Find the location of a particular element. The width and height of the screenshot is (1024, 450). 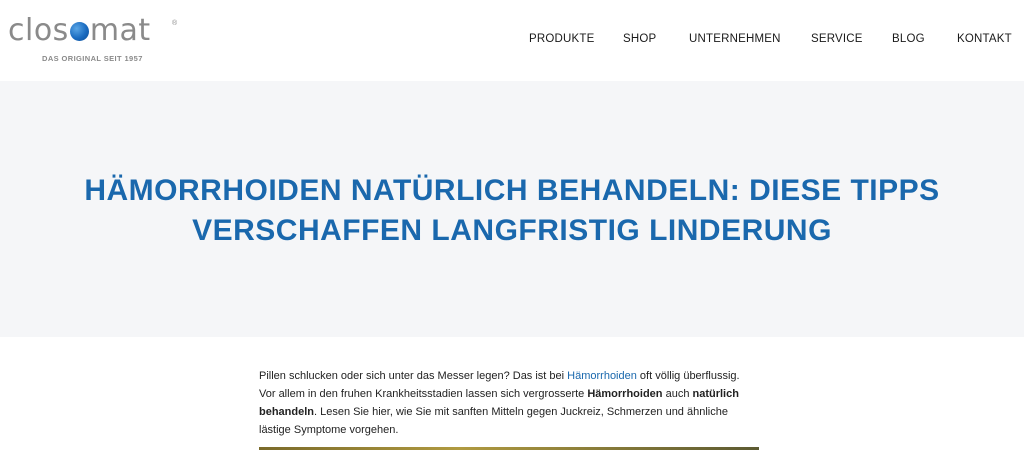

nav-item-produkte: PRODUKTE is located at coordinates (562, 39).